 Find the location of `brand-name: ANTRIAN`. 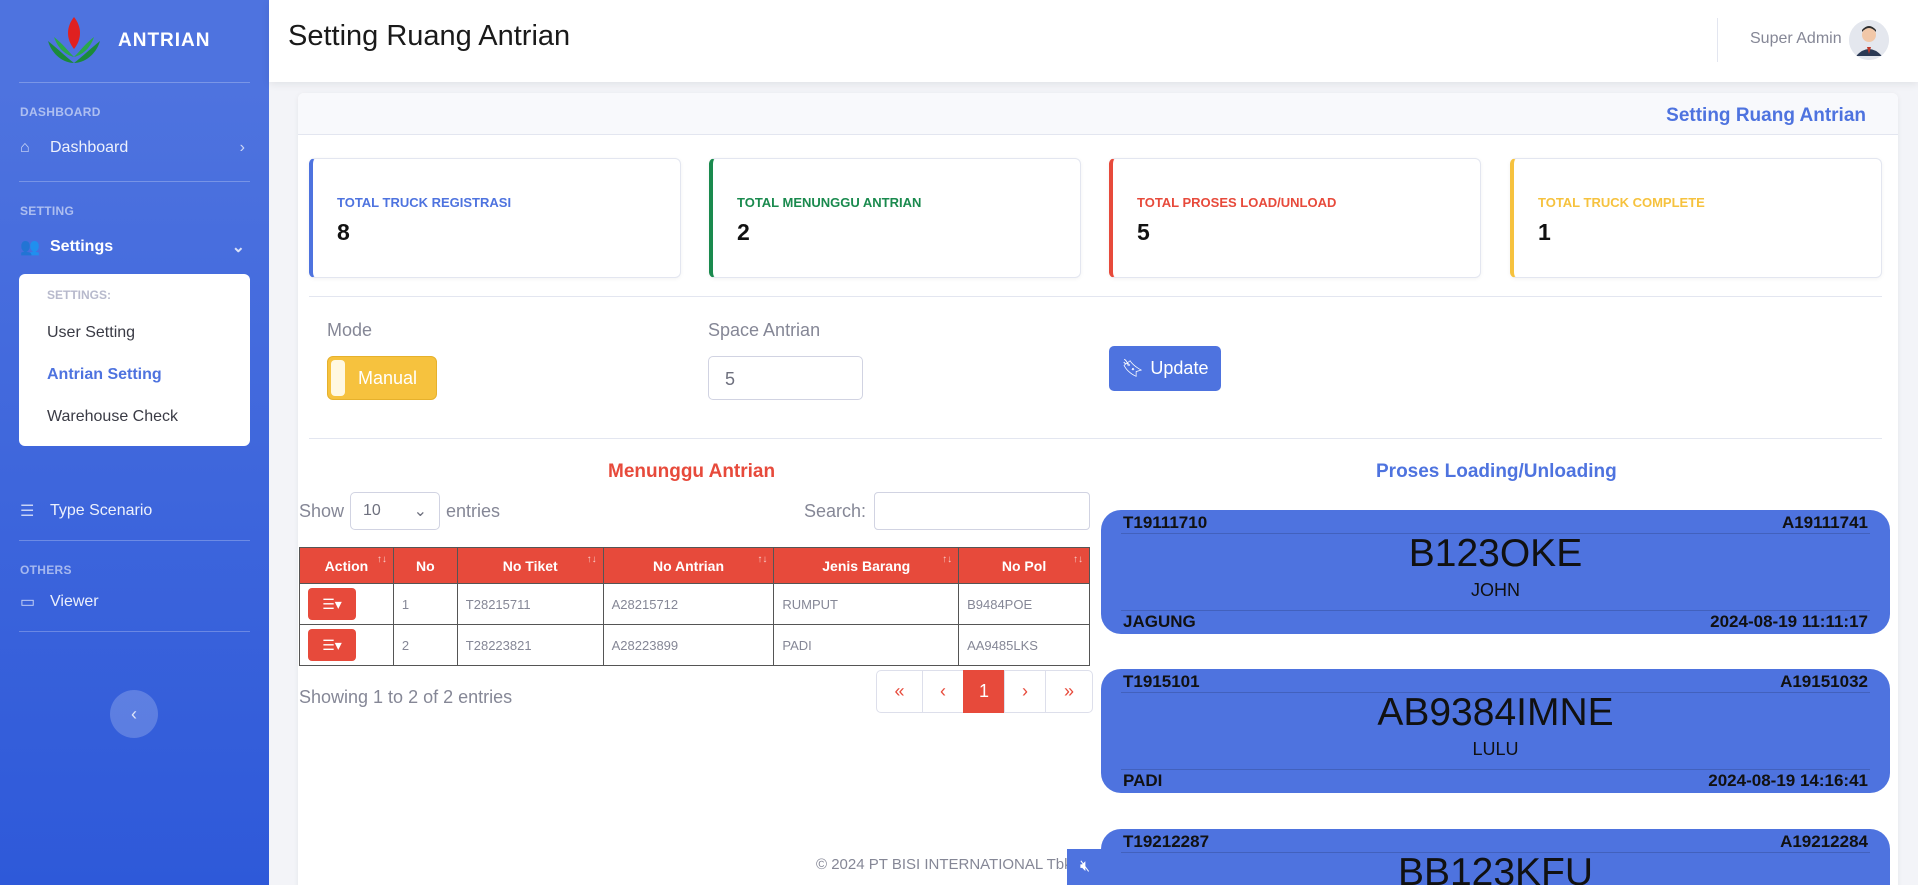

brand-name: ANTRIAN is located at coordinates (164, 40).